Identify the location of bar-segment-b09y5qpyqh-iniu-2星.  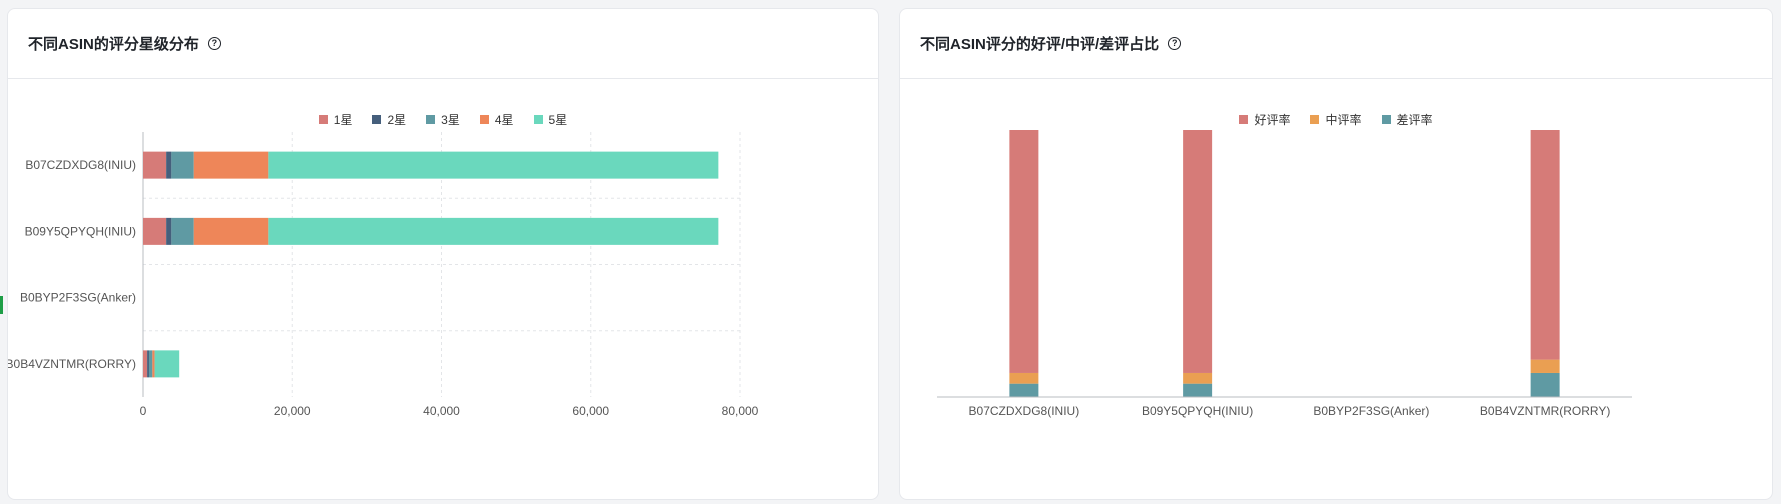
(169, 231).